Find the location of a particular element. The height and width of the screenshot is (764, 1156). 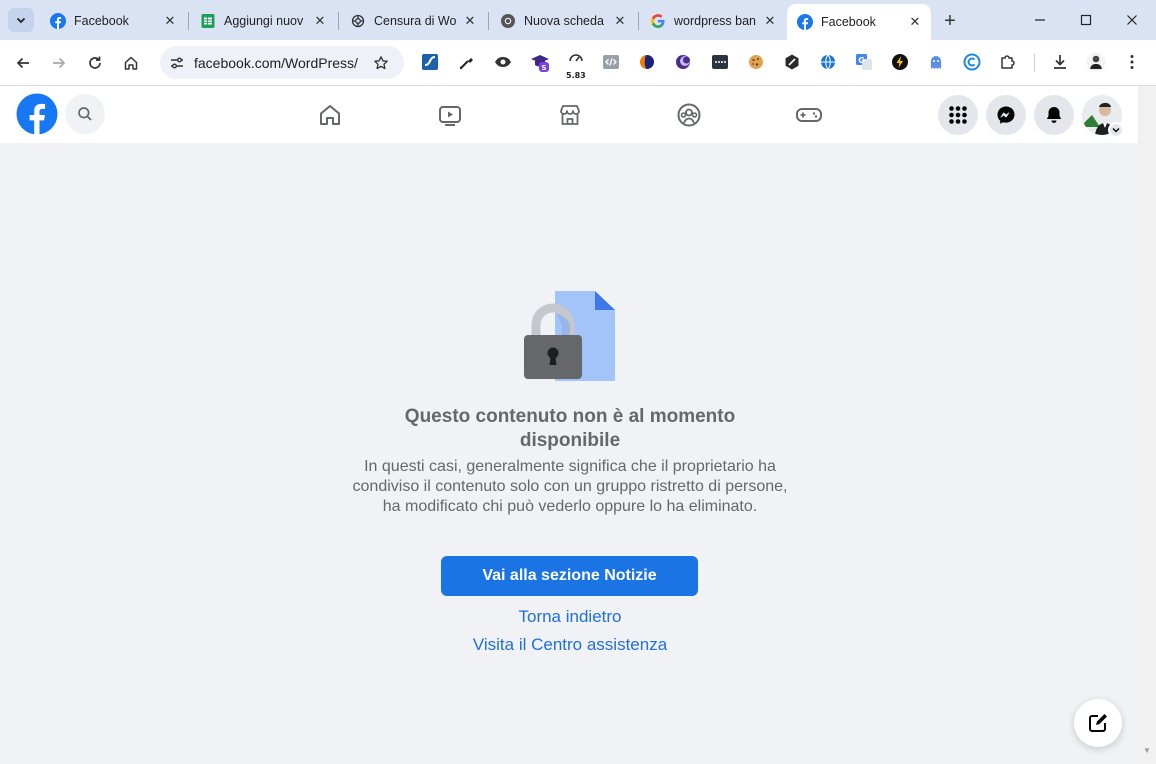

reload-button is located at coordinates (95, 63).